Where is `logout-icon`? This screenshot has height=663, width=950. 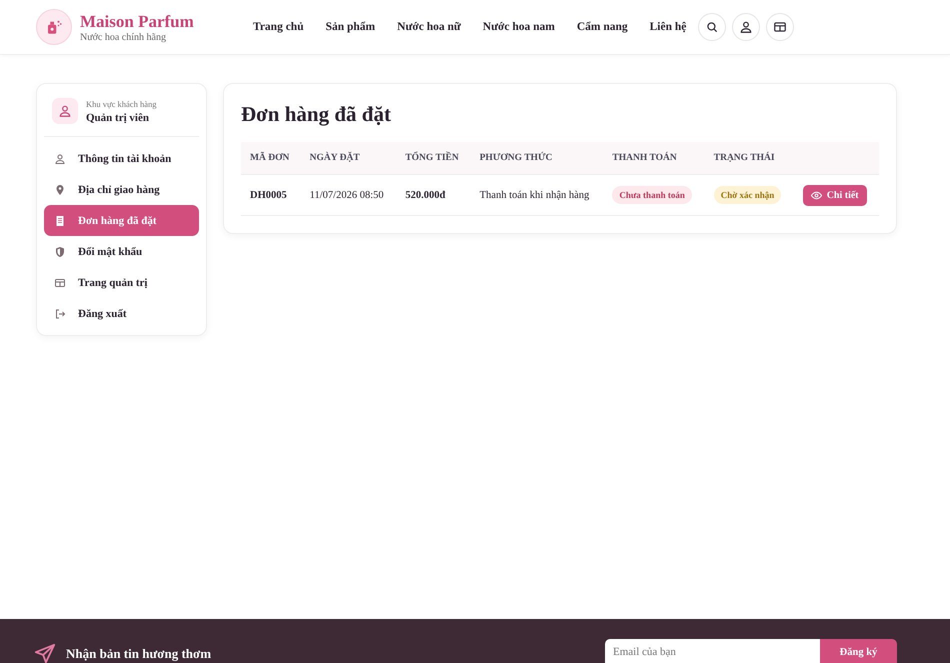 logout-icon is located at coordinates (60, 314).